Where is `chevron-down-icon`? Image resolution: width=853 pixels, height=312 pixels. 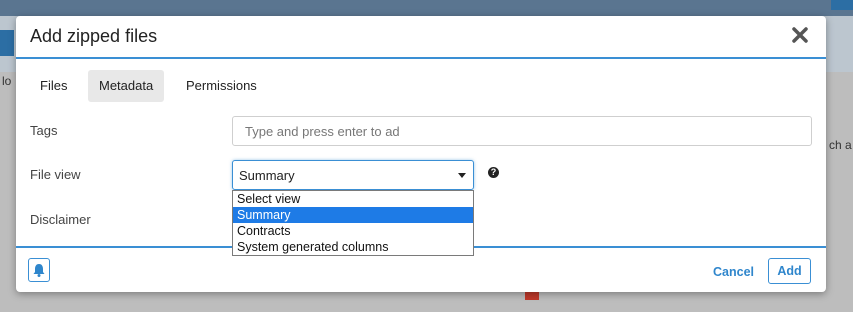
chevron-down-icon is located at coordinates (462, 175).